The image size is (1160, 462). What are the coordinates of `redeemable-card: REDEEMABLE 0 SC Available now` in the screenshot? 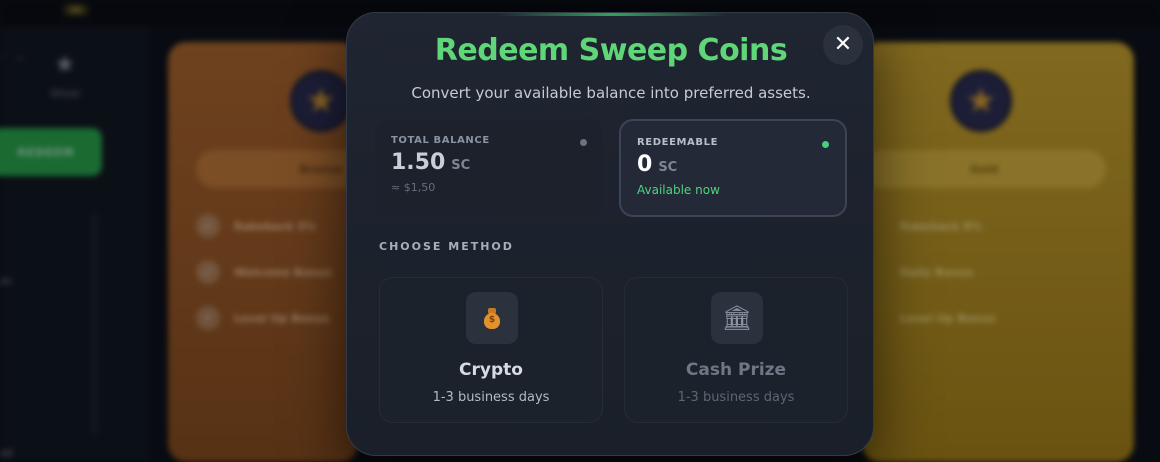 It's located at (733, 168).